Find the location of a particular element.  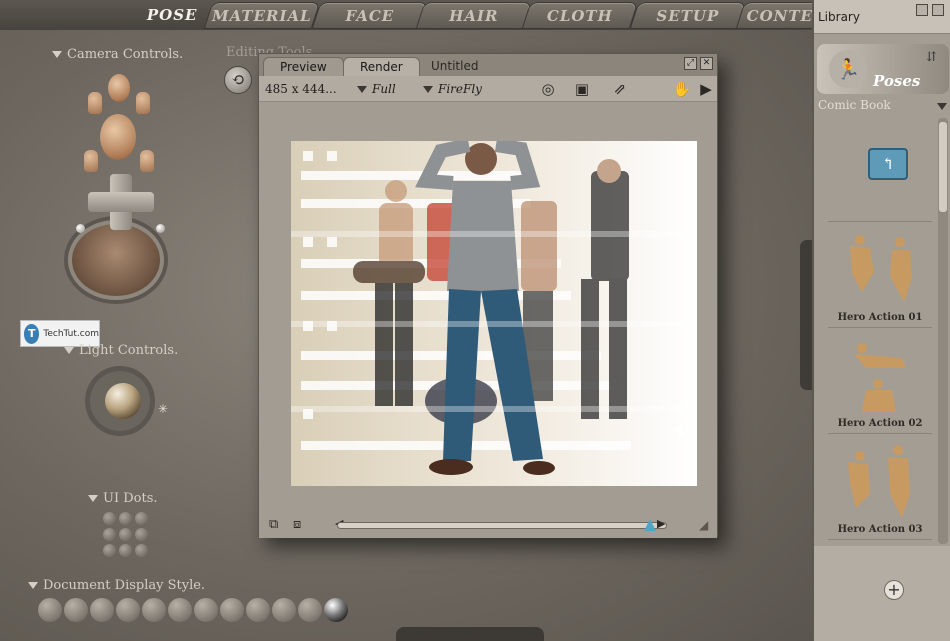

render-window-tabs: Preview Render Untitled ⤢ ✕ is located at coordinates (488, 65).